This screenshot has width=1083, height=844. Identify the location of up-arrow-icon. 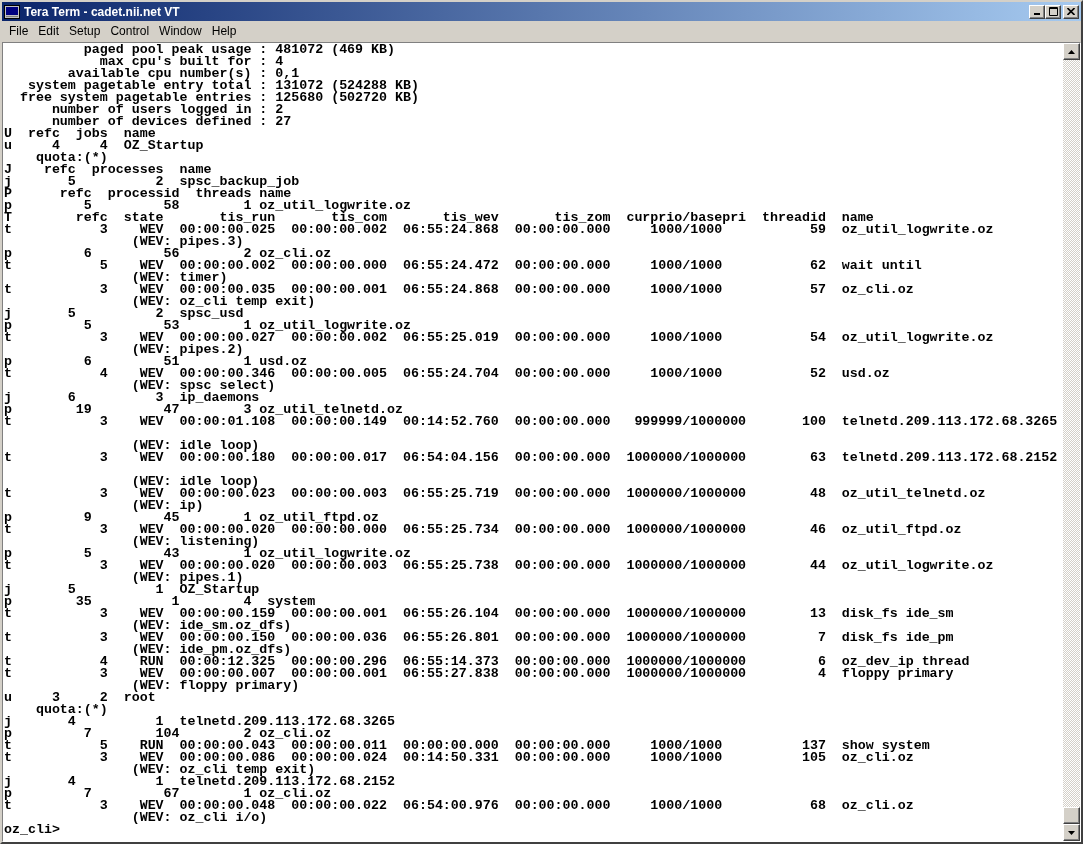
(1071, 51).